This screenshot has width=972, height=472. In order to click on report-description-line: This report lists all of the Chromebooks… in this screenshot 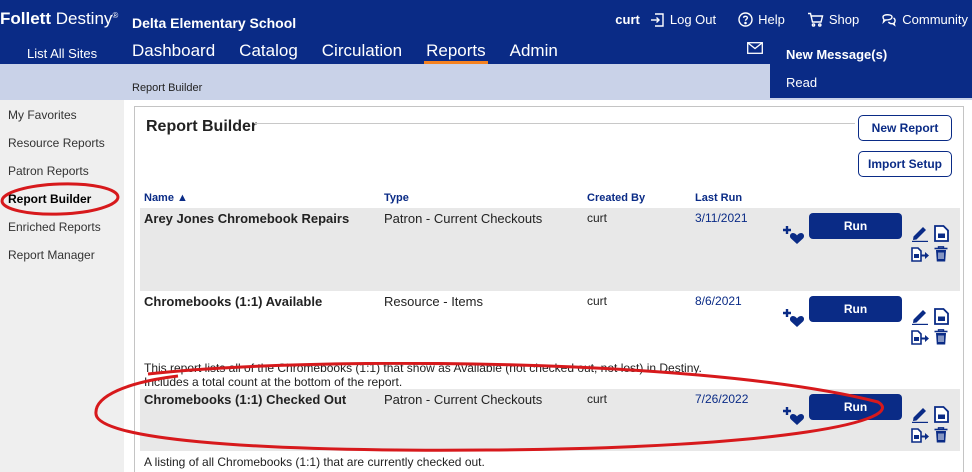, I will do `click(423, 368)`.